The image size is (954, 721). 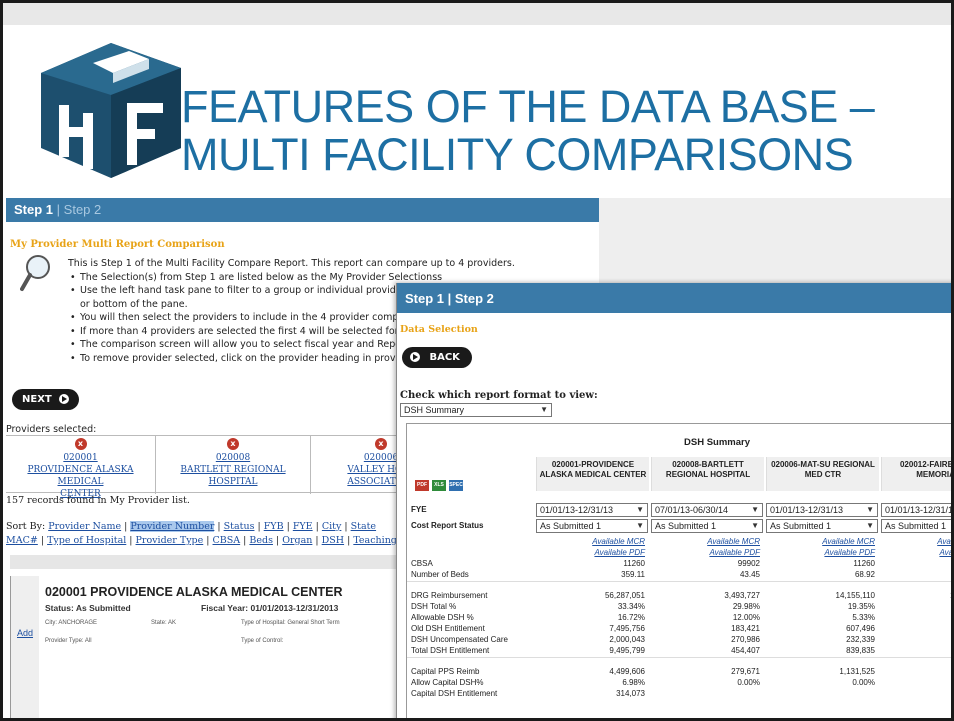 What do you see at coordinates (422, 485) in the screenshot?
I see `pdf-export-icon: PDF` at bounding box center [422, 485].